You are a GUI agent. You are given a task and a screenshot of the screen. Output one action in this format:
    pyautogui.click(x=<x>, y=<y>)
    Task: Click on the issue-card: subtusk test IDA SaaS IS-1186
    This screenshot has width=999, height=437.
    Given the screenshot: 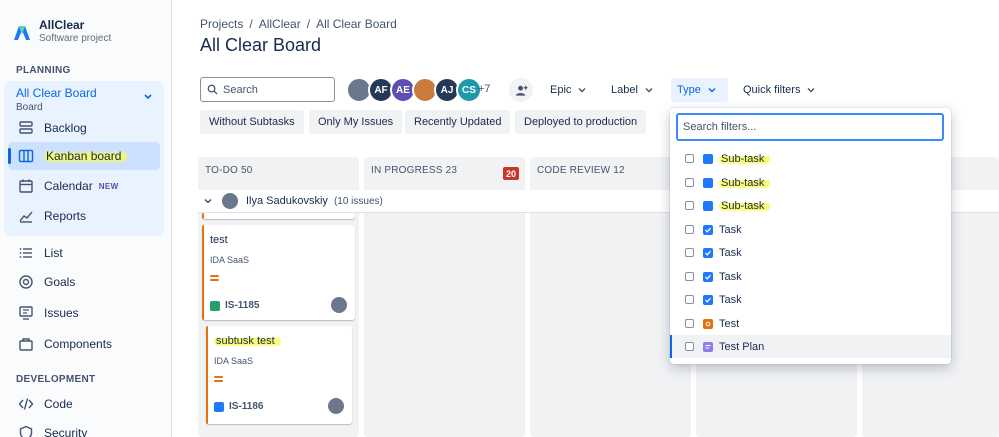 What is the action you would take?
    pyautogui.click(x=279, y=375)
    